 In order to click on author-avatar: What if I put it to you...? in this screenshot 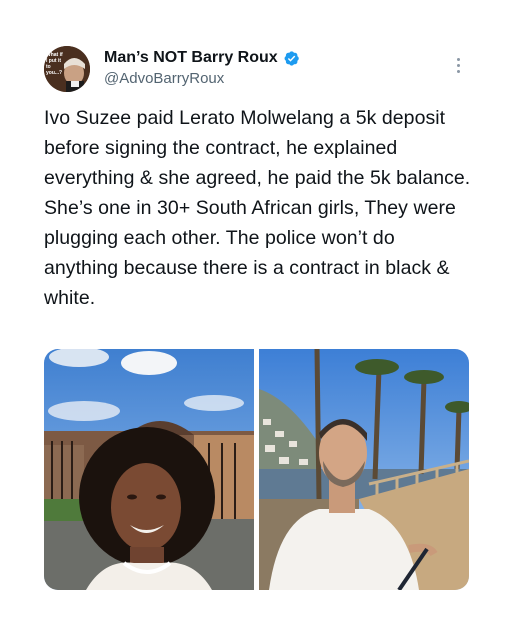, I will do `click(67, 69)`.